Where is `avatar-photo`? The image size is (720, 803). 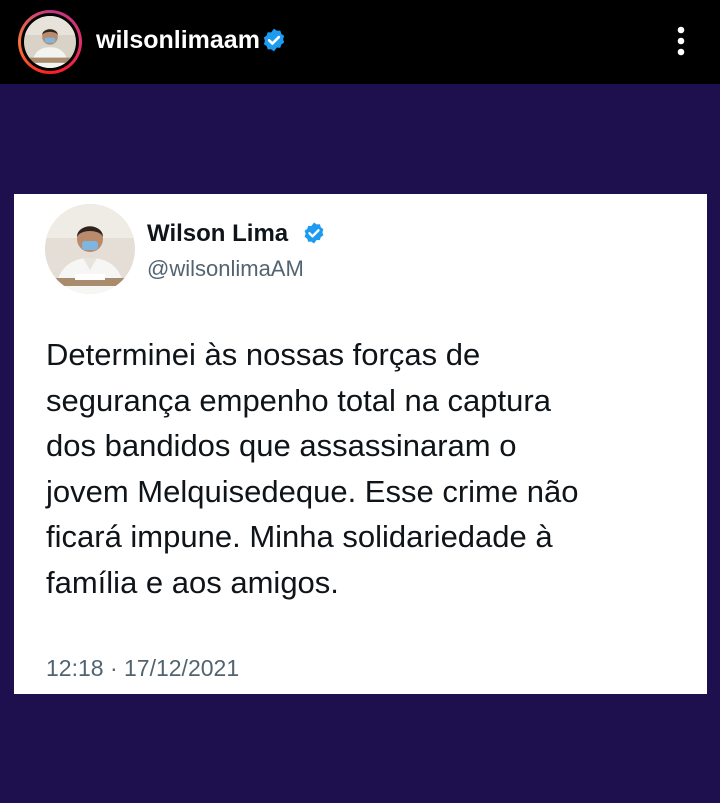 avatar-photo is located at coordinates (50, 42).